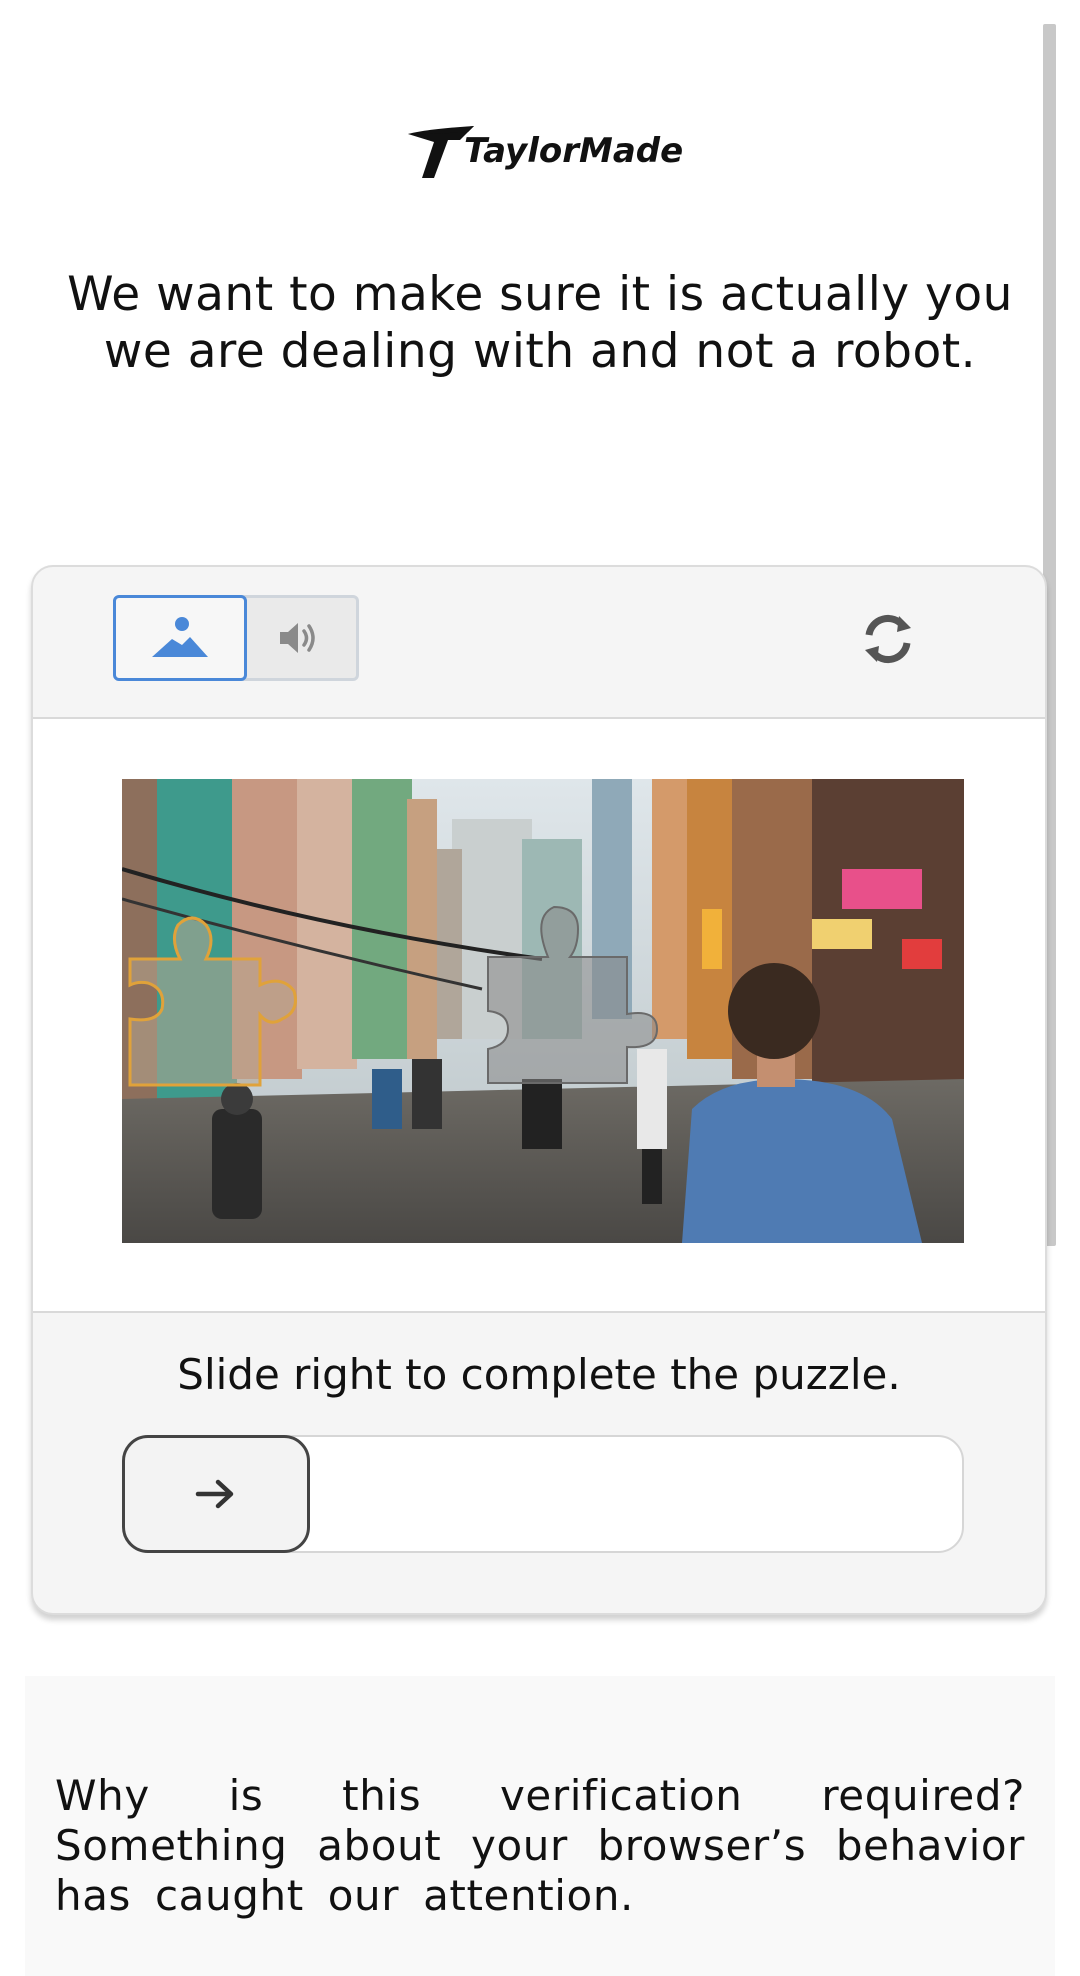  I want to click on captcha-header, so click(539, 643).